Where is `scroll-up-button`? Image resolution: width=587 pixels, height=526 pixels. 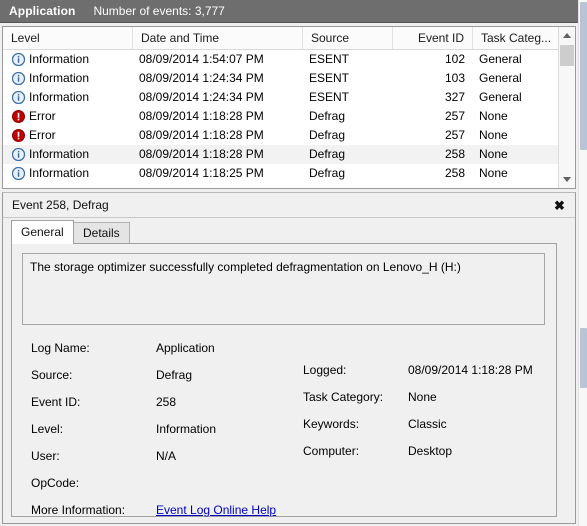
scroll-up-button is located at coordinates (567, 35).